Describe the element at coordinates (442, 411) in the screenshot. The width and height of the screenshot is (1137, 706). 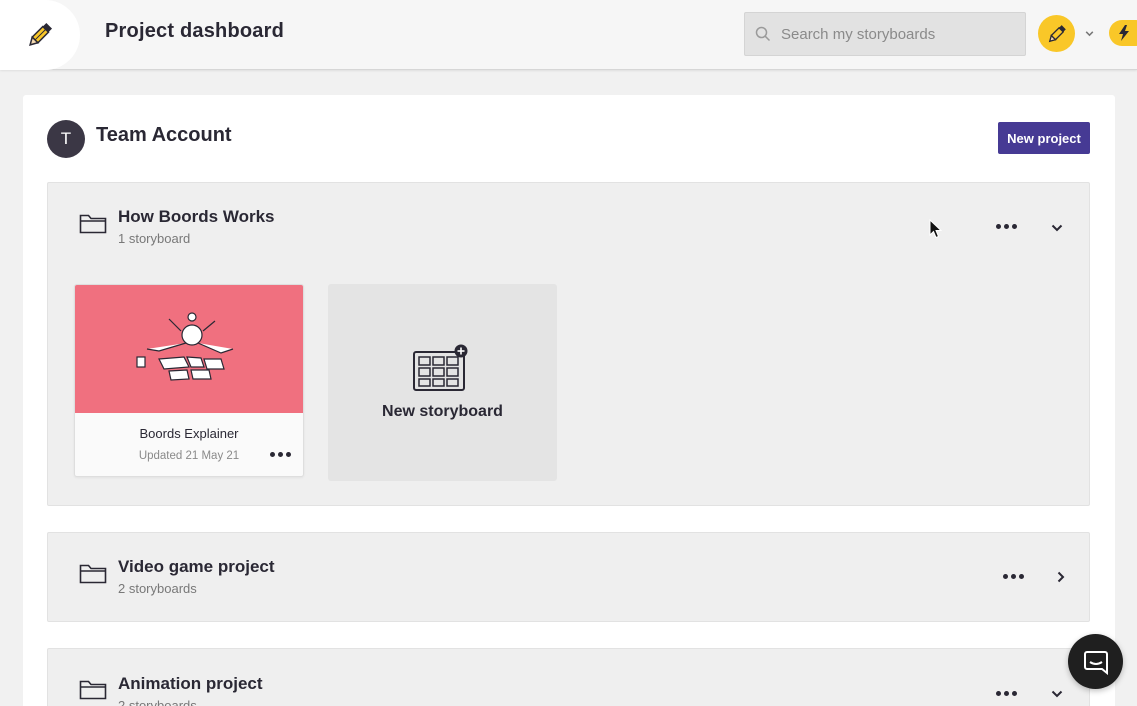
I see `new-storyboard-label: New storyboard` at that location.